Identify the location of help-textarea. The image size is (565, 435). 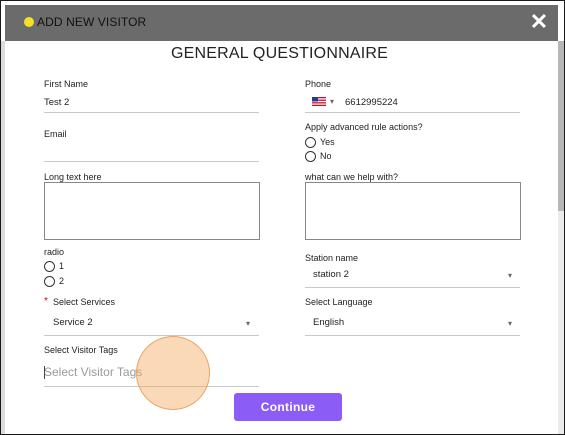
(413, 211).